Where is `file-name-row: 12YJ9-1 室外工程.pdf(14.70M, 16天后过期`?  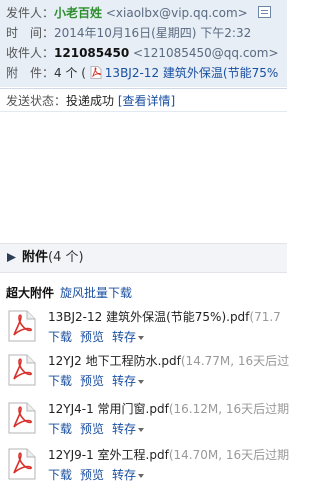
file-name-row: 12YJ9-1 室外工程.pdf(14.70M, 16天后过期 is located at coordinates (168, 455).